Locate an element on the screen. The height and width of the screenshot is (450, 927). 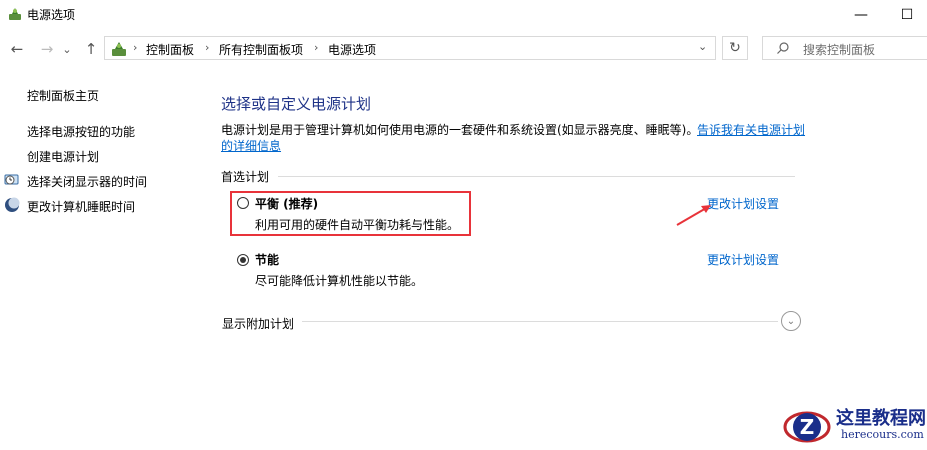
address-dropdown-button: ⌄ is located at coordinates (702, 46).